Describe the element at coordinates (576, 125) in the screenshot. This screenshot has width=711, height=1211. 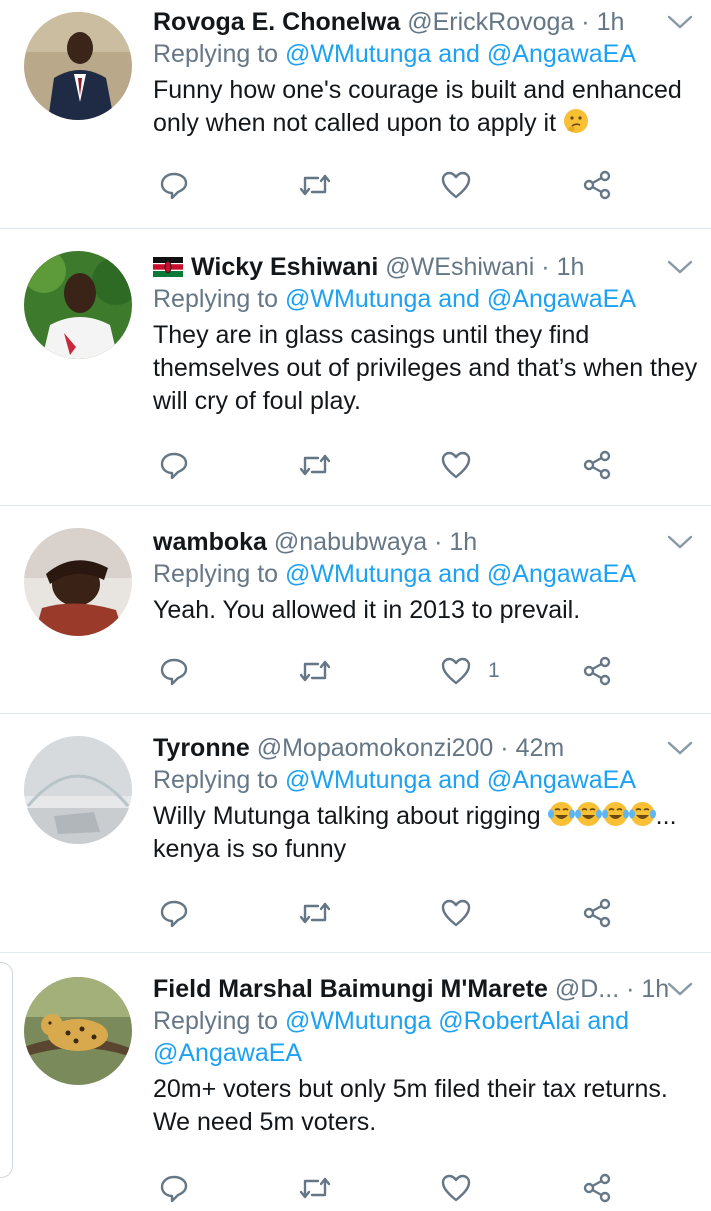
I see `thinking-face-emoji` at that location.